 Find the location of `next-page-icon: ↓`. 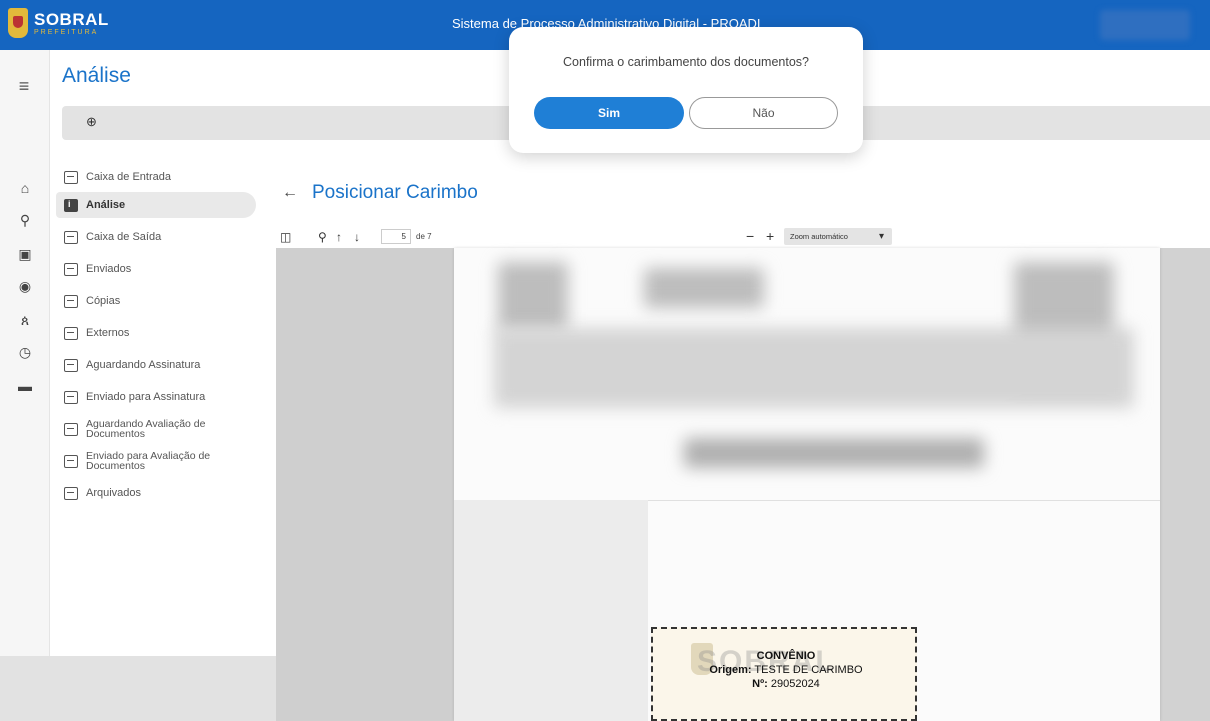

next-page-icon: ↓ is located at coordinates (357, 237).